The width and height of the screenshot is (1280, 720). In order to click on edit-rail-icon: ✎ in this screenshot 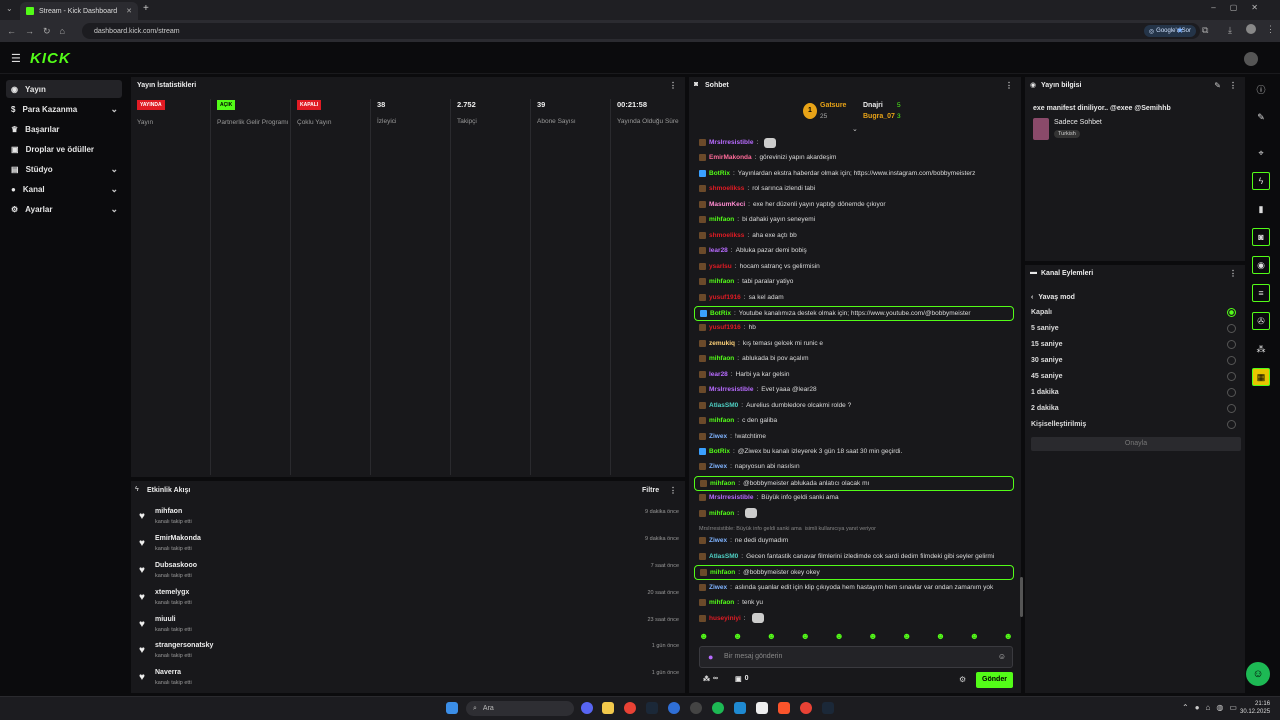, I will do `click(1261, 117)`.